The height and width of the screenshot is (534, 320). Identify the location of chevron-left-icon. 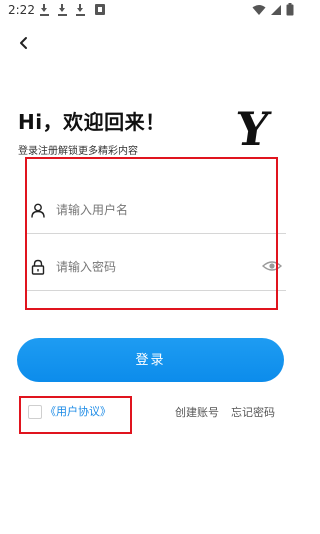
(23, 43).